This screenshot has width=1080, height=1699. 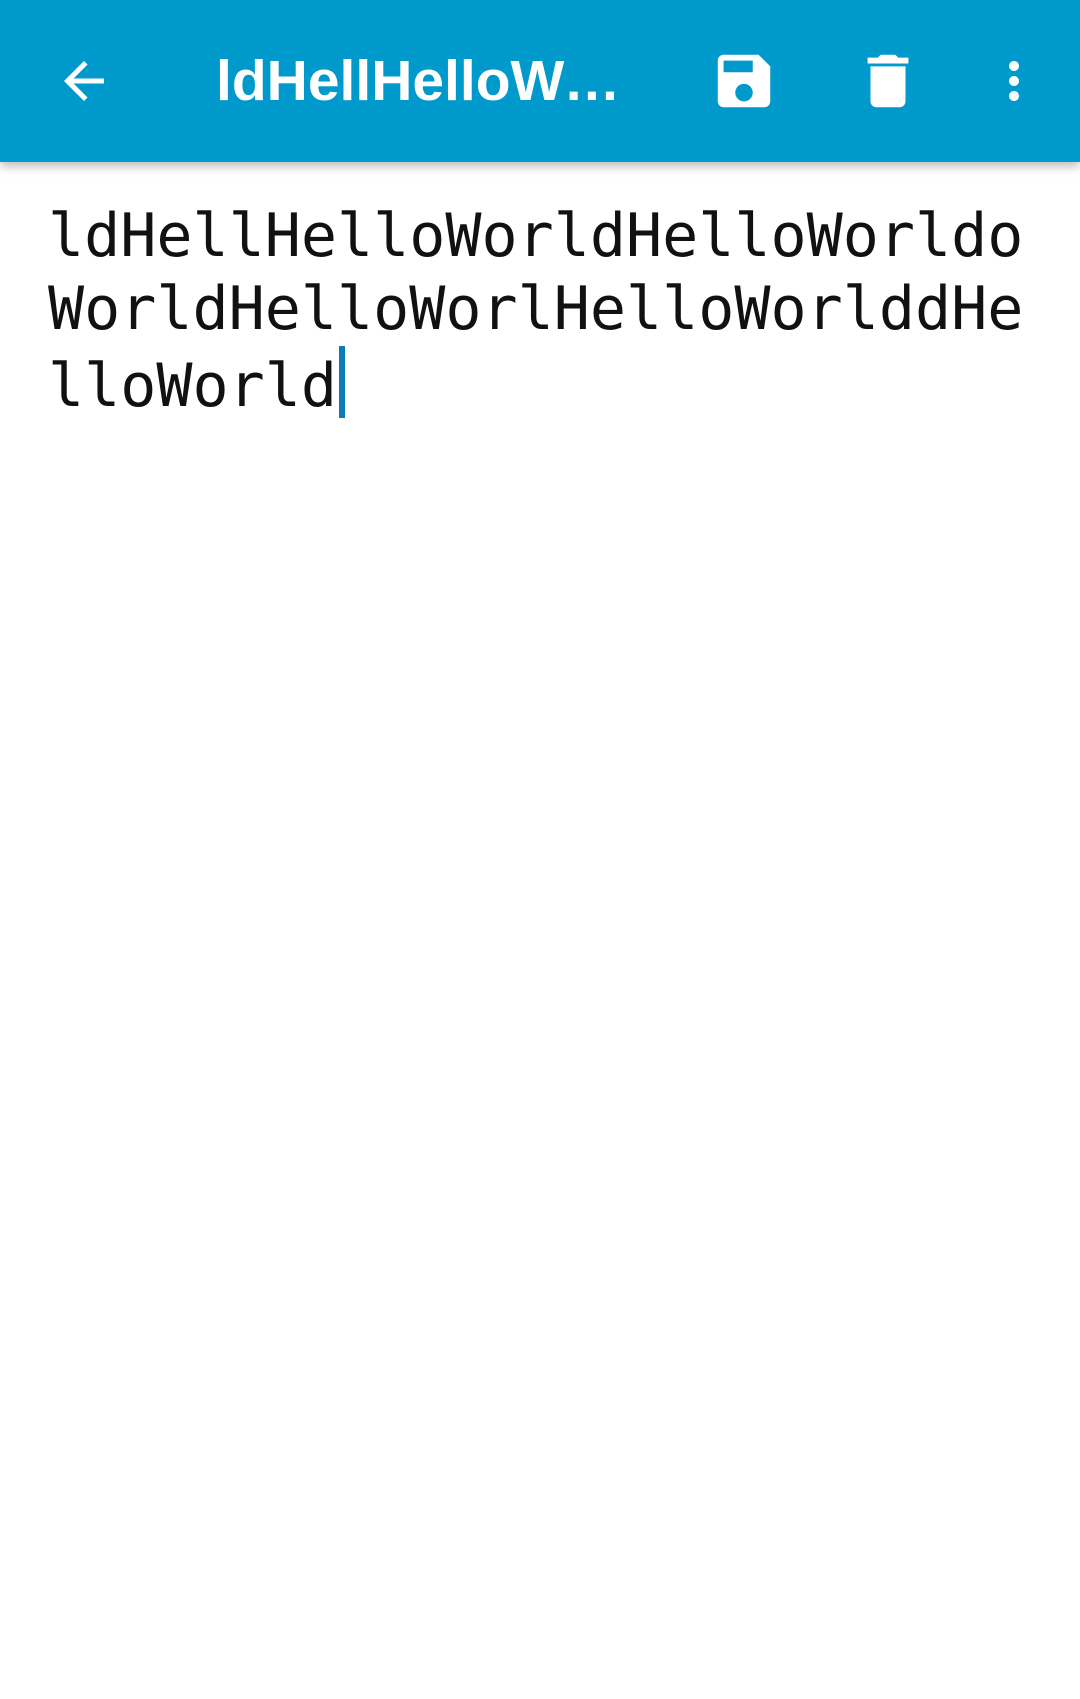 I want to click on delete-button, so click(x=888, y=81).